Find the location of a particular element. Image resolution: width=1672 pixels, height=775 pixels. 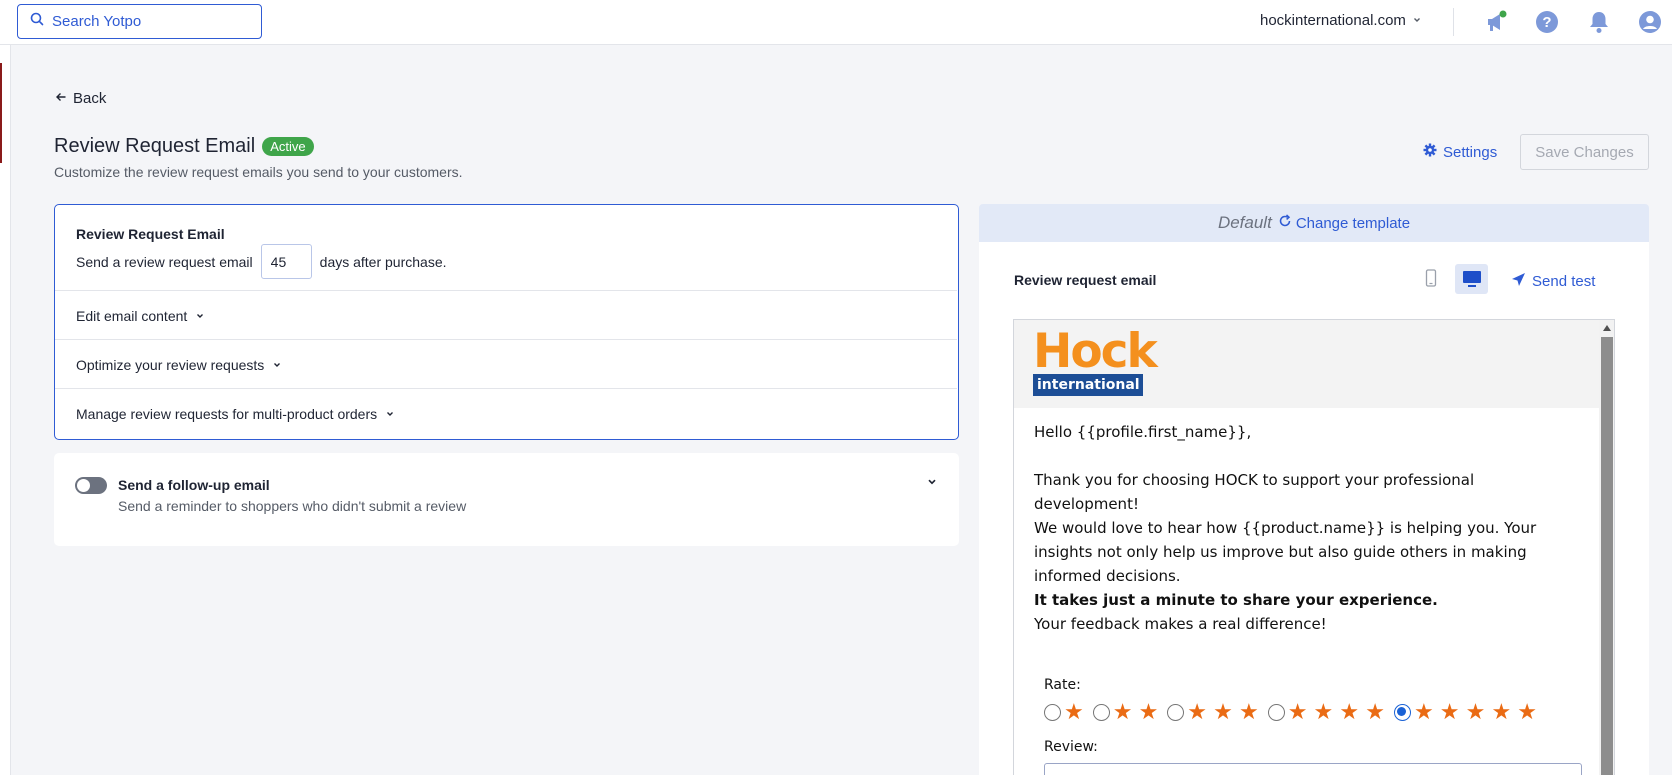

change-template-button: Change template is located at coordinates (1344, 223).